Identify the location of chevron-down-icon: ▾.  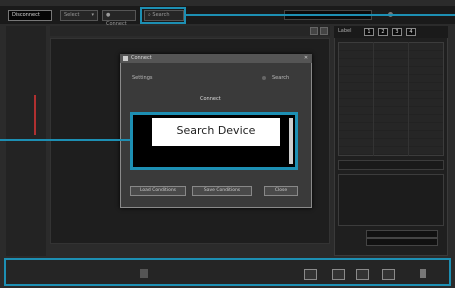
(92, 15).